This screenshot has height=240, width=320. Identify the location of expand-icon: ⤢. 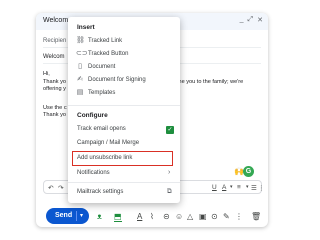
(251, 20).